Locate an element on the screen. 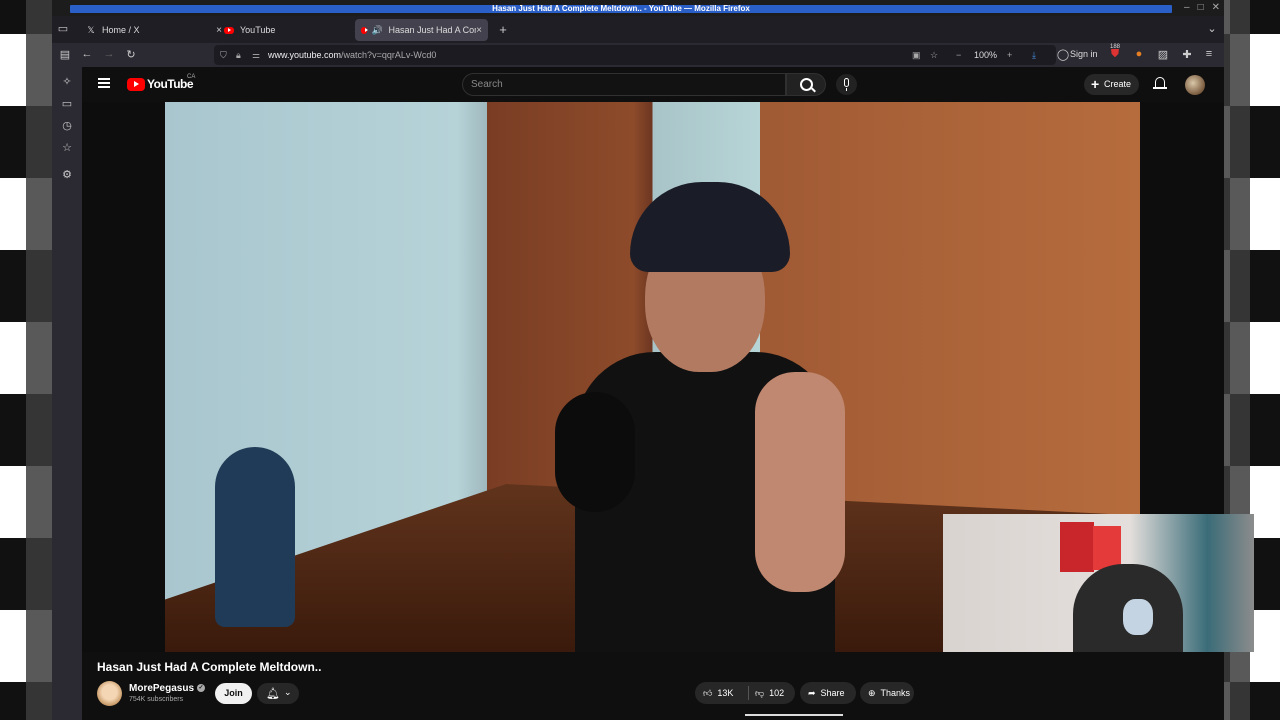 The height and width of the screenshot is (720, 1280). webcam-overlay is located at coordinates (1098, 583).